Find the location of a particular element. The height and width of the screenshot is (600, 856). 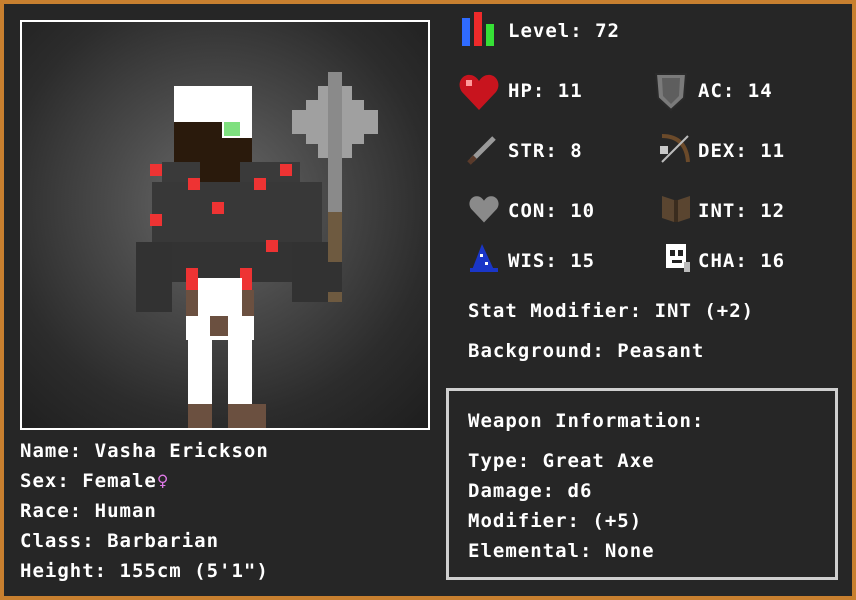

name-row: Name: Vasha Erickson is located at coordinates (144, 451).